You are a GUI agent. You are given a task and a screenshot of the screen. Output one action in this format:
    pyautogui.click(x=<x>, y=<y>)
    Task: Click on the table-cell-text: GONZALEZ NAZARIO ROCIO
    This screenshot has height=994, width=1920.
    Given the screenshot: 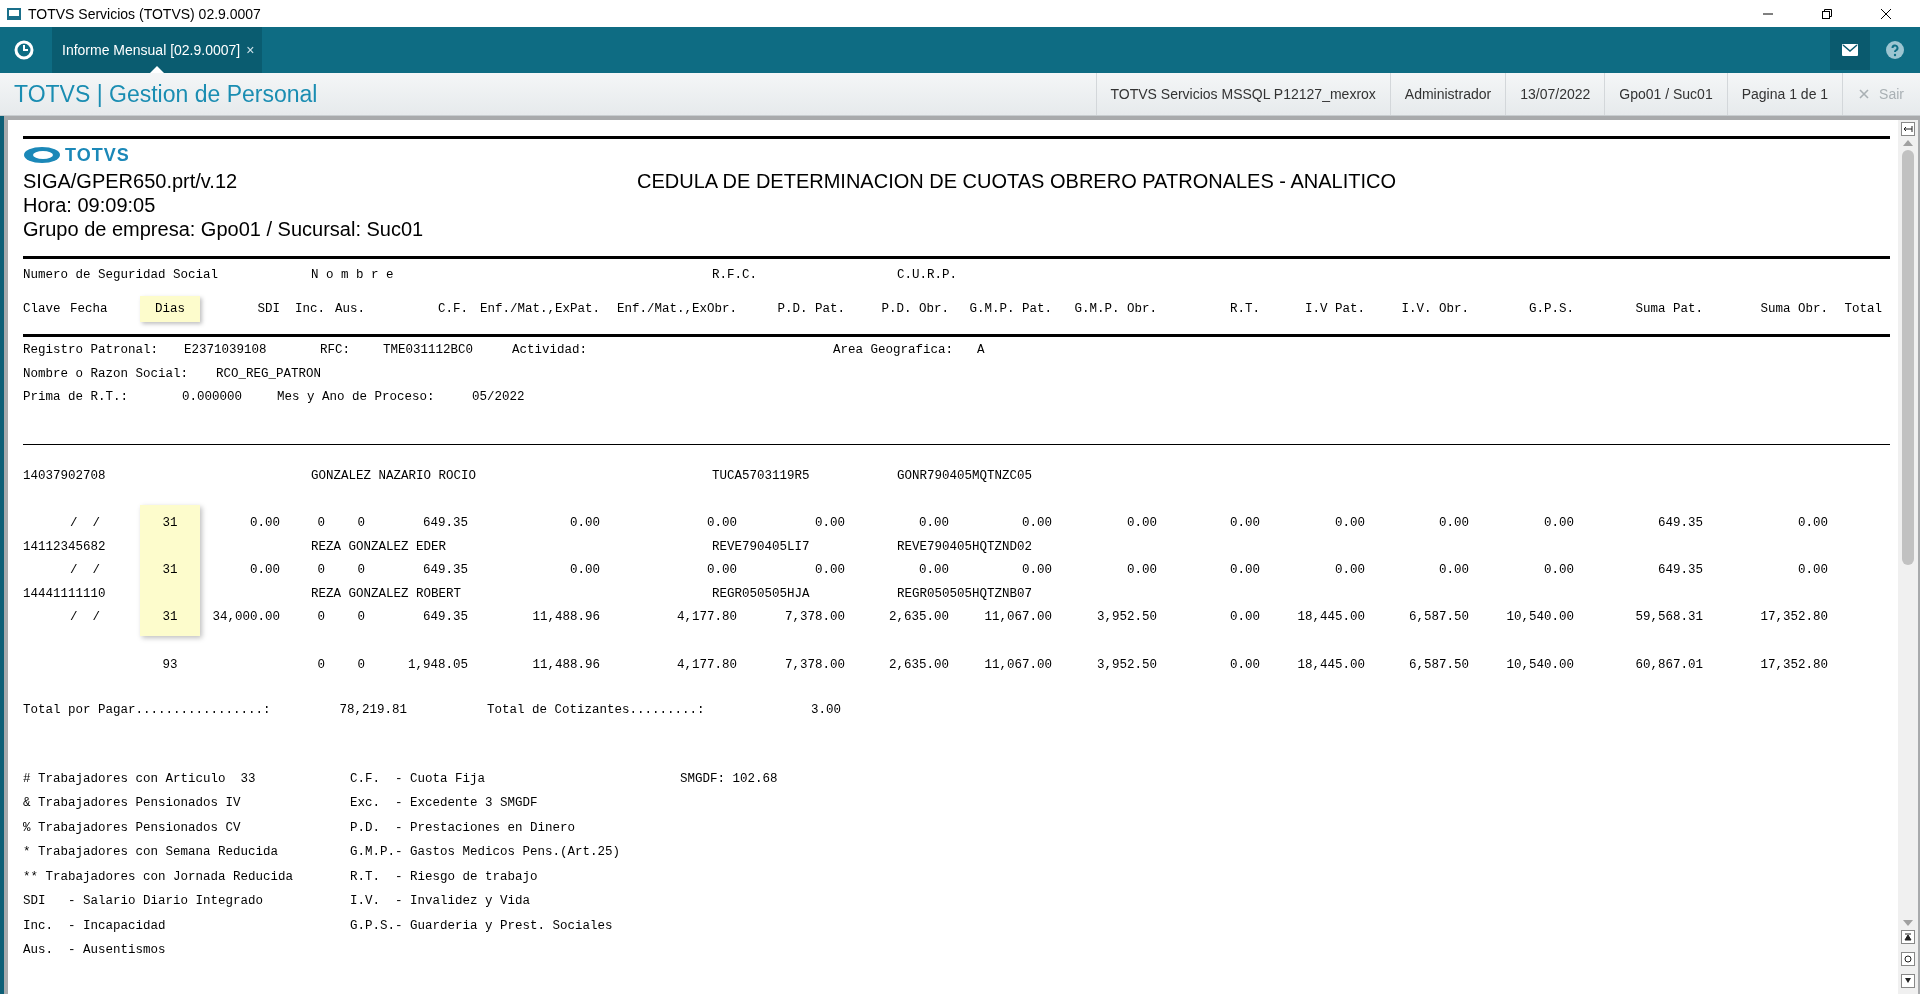 What is the action you would take?
    pyautogui.click(x=394, y=476)
    